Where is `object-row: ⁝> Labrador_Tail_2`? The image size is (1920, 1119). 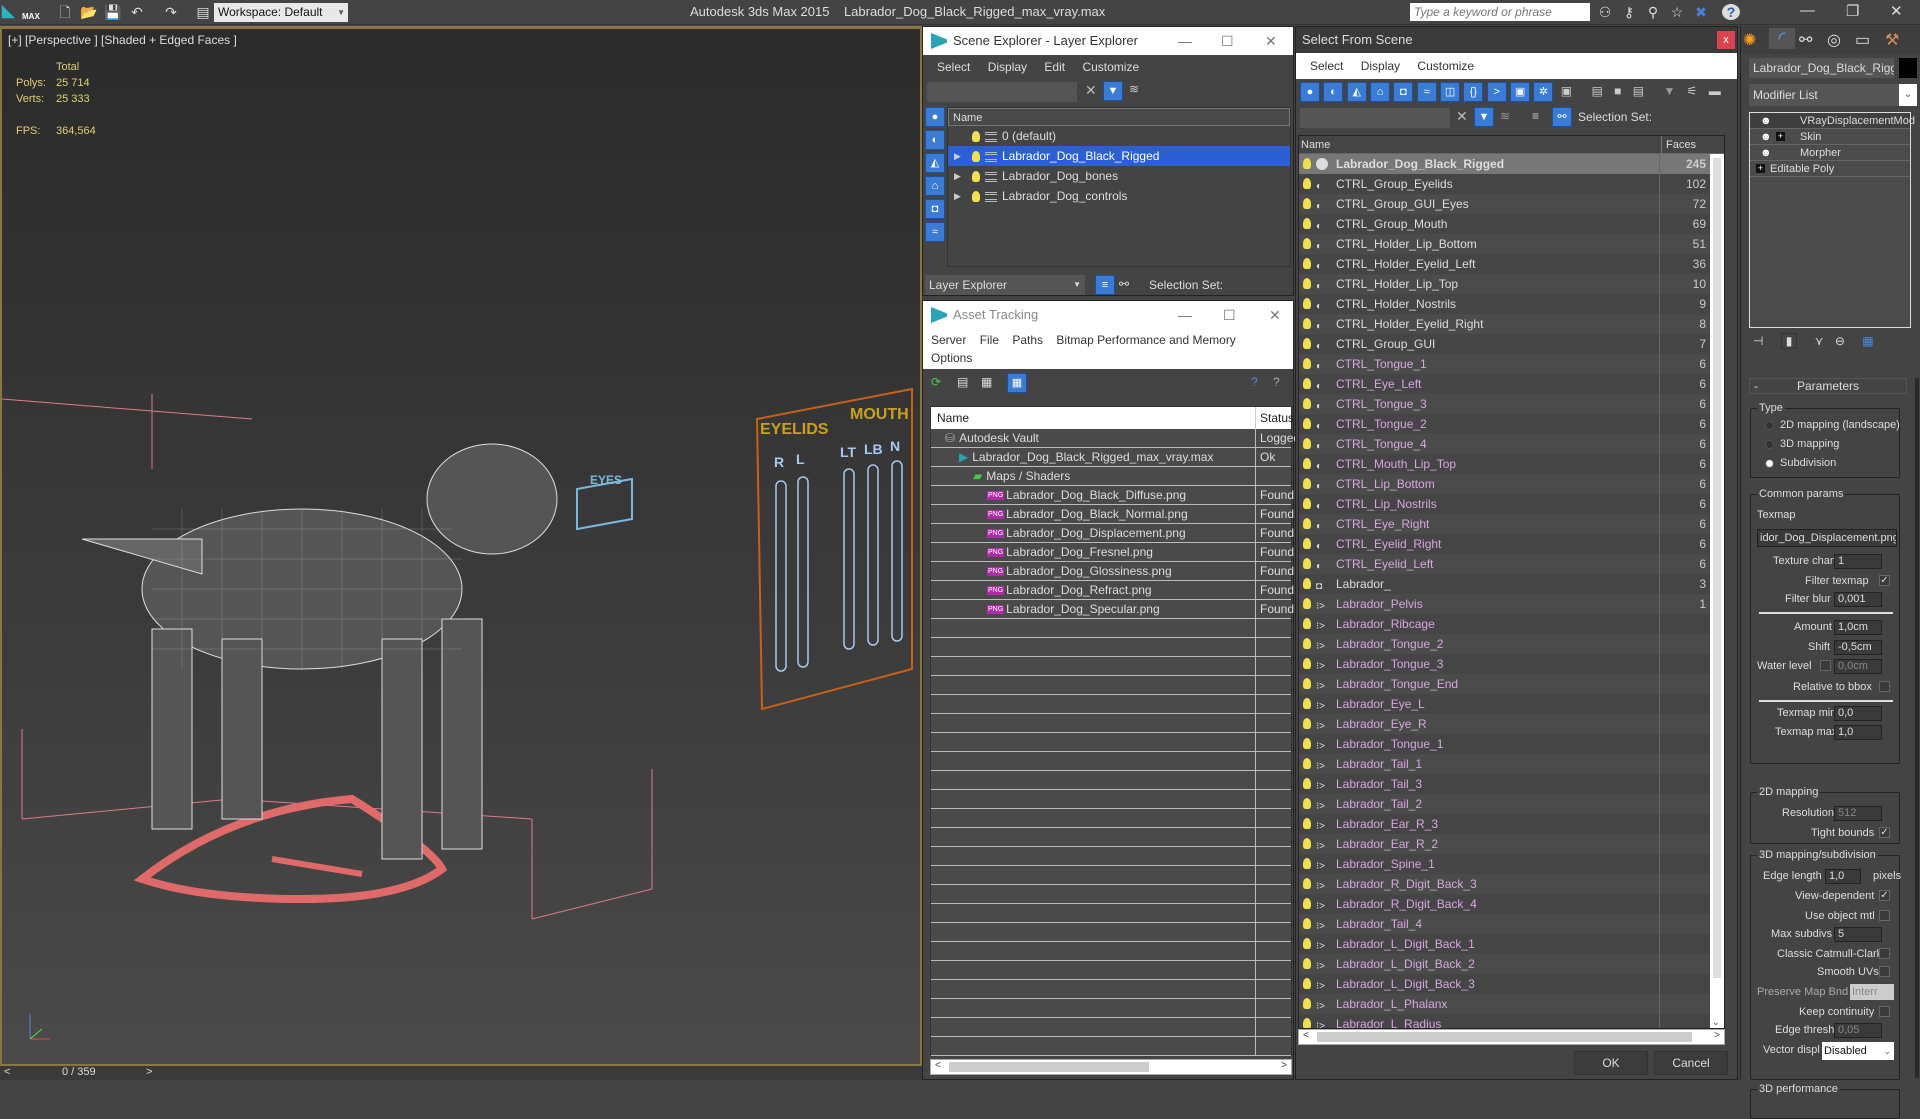 object-row: ⁝> Labrador_Tail_2 is located at coordinates (1504, 804).